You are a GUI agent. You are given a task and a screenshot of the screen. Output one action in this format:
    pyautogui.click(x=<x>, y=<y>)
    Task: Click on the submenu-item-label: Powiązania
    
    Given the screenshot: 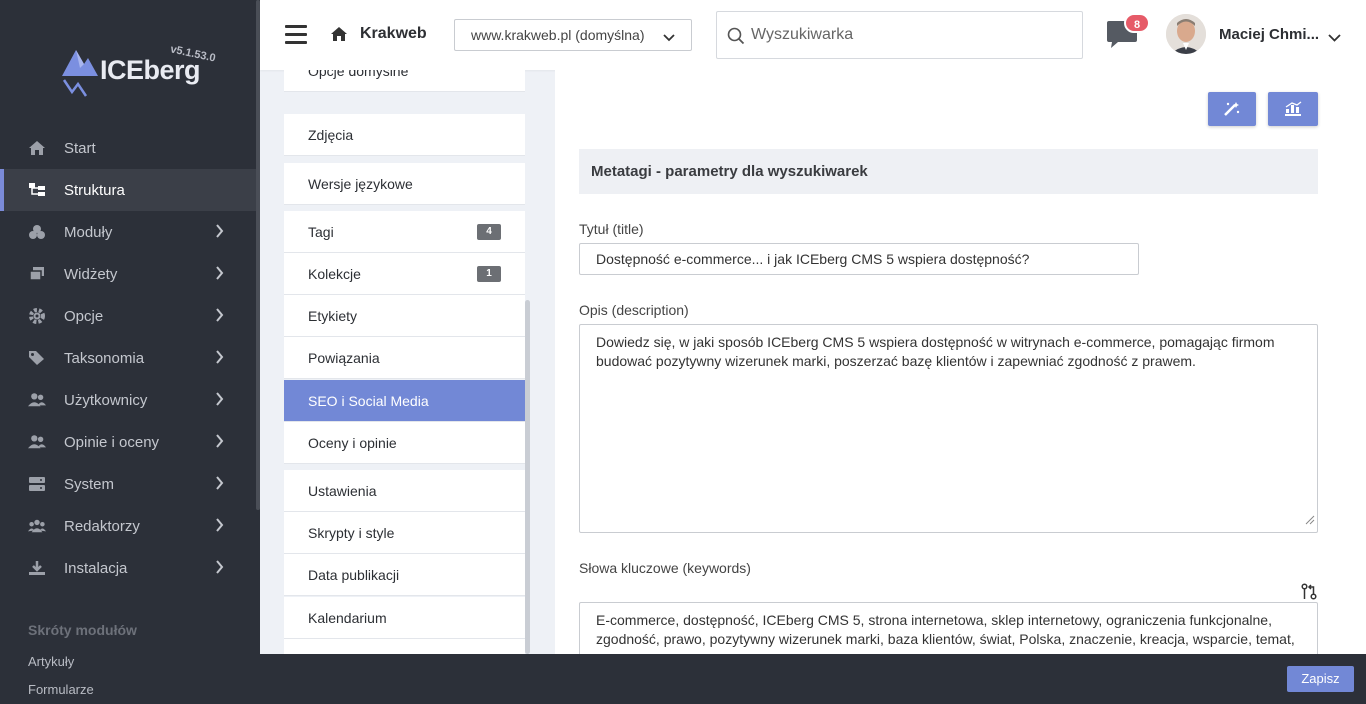 What is the action you would take?
    pyautogui.click(x=344, y=357)
    